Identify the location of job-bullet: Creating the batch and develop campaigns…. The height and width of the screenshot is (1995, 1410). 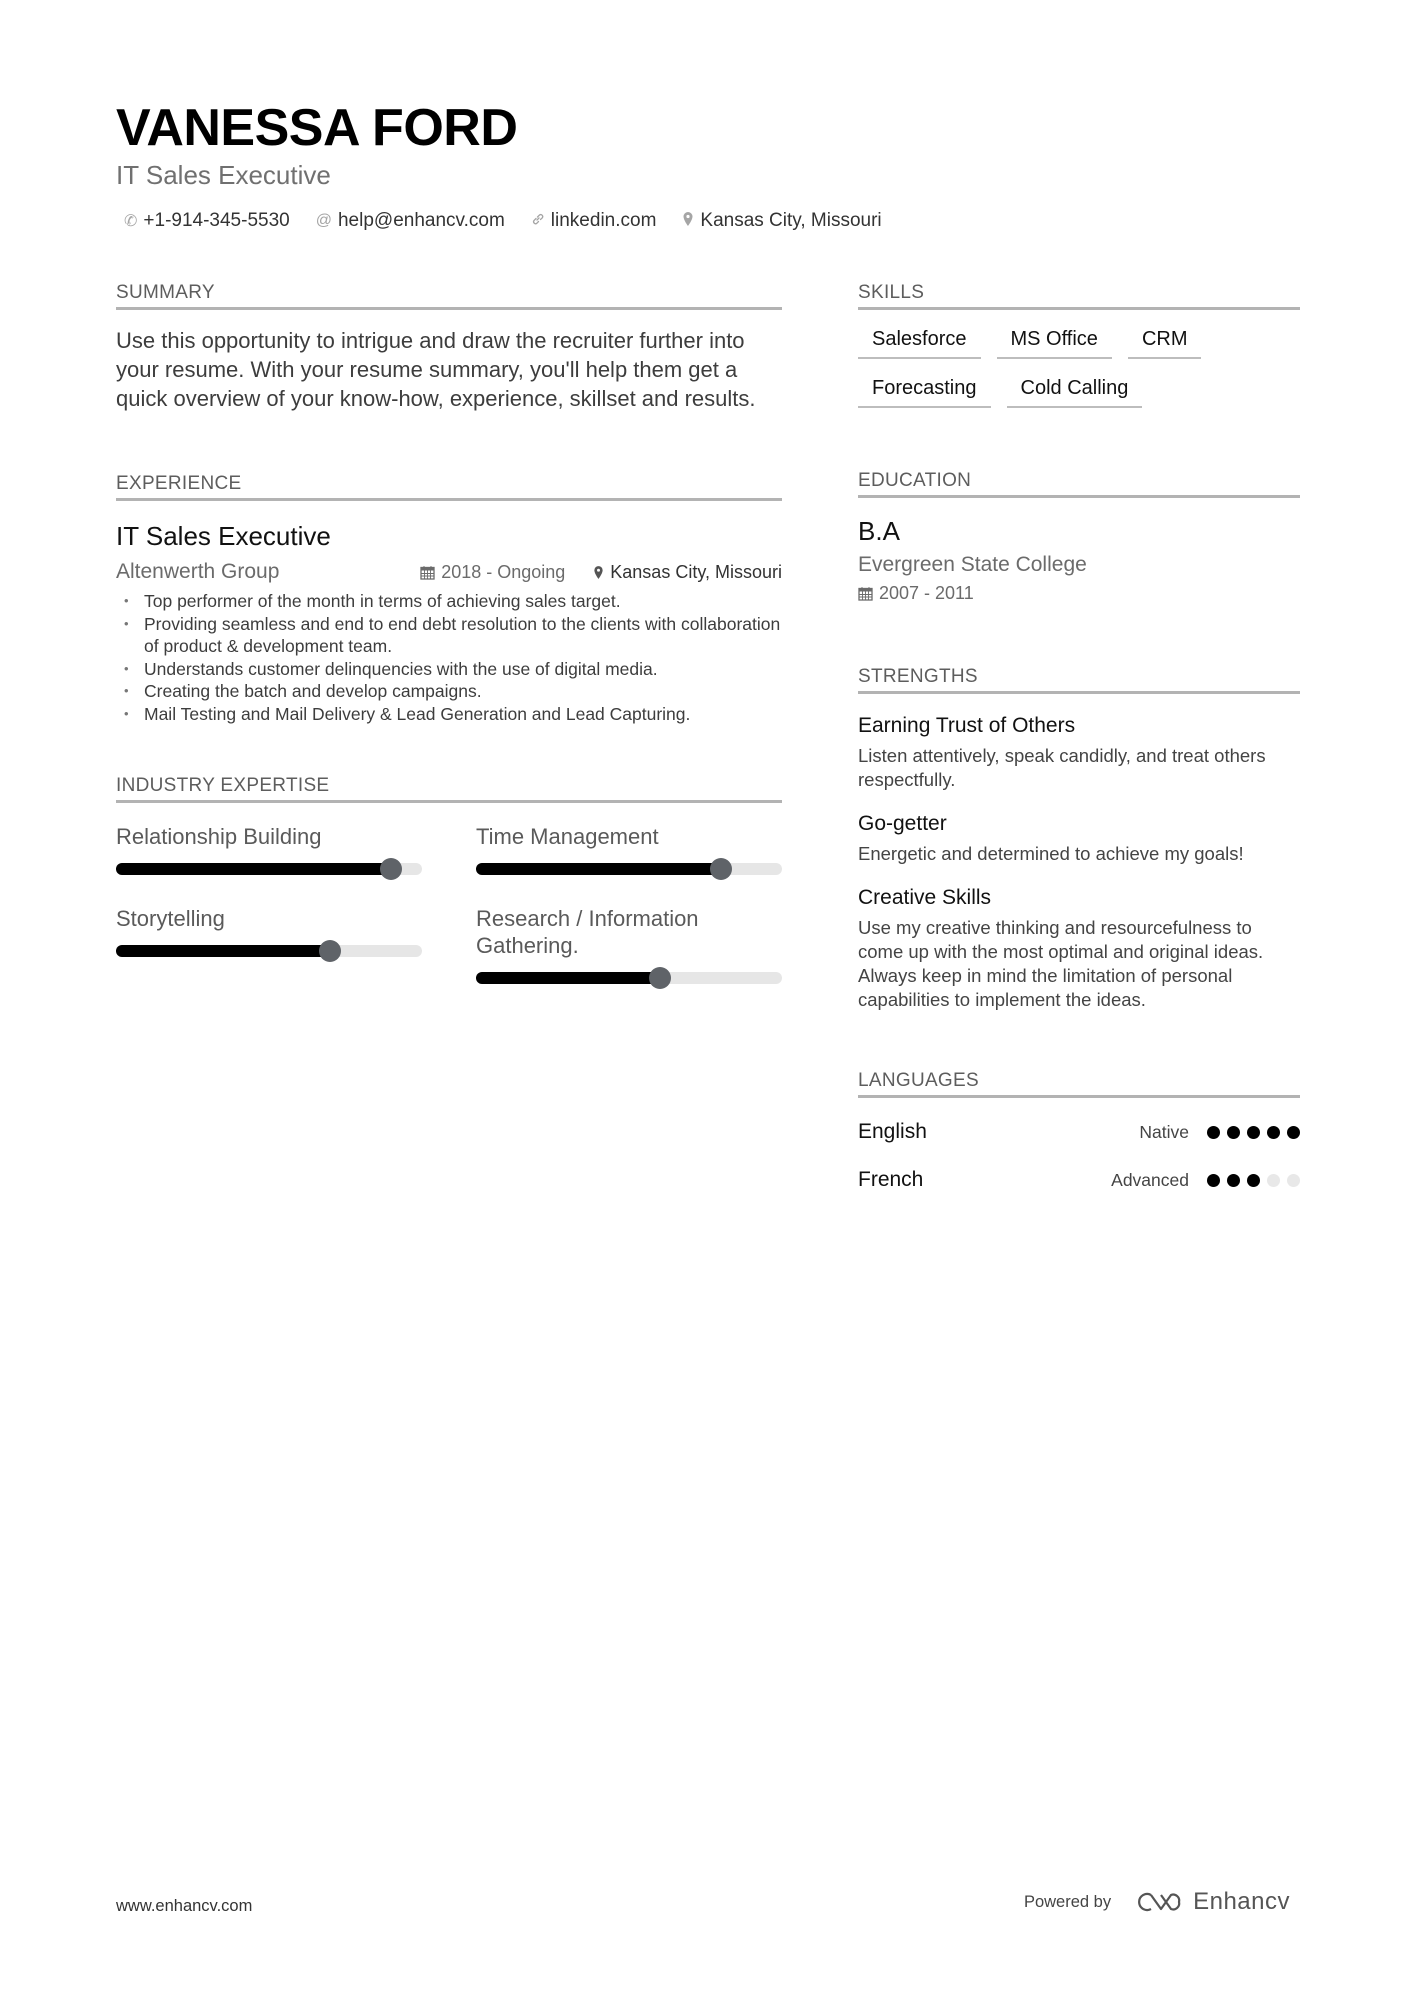
(449, 691).